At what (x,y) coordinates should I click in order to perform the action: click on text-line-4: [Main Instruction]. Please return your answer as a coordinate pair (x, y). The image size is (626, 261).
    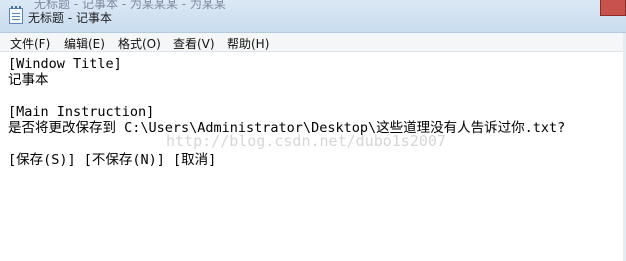
    Looking at the image, I should click on (81, 112).